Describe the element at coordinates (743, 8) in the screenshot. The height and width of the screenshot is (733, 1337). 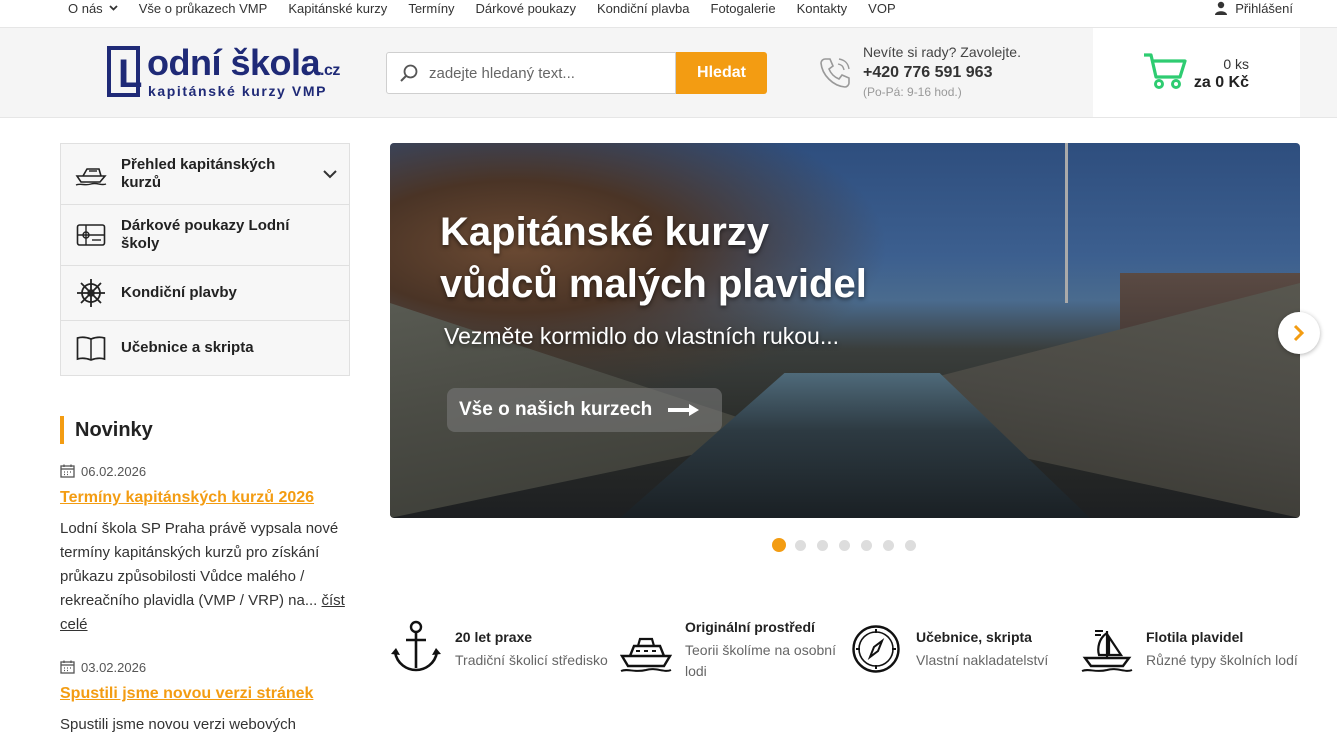
I see `nav-item-fotogalerie: Fotogalerie` at that location.